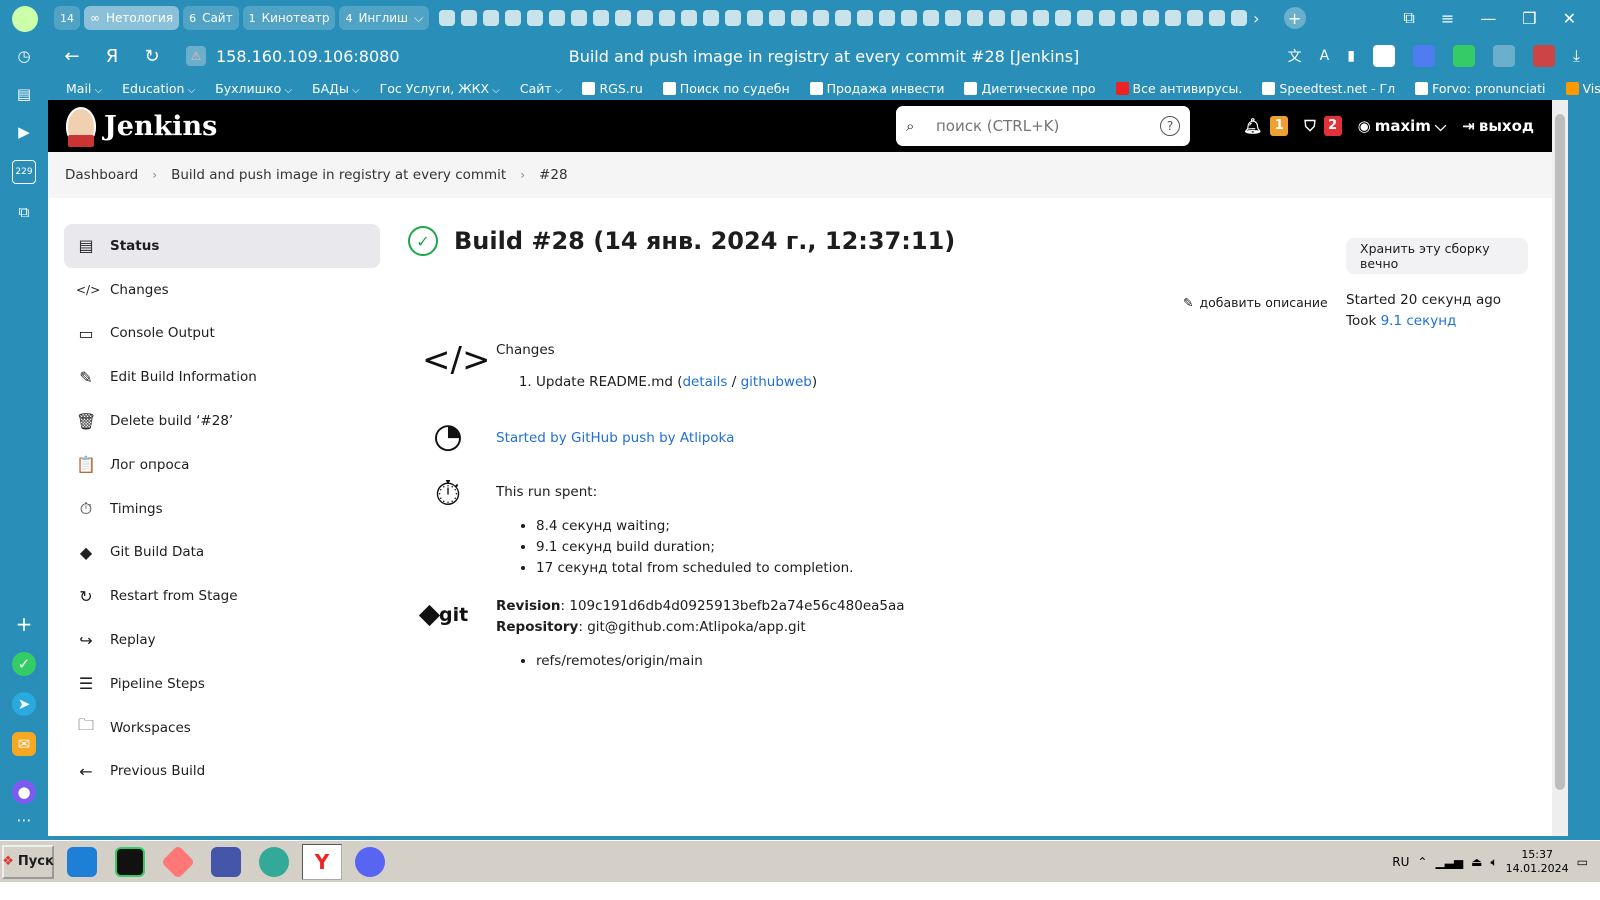  I want to click on bookmark-link: Forvo: pronunciati, so click(1480, 88).